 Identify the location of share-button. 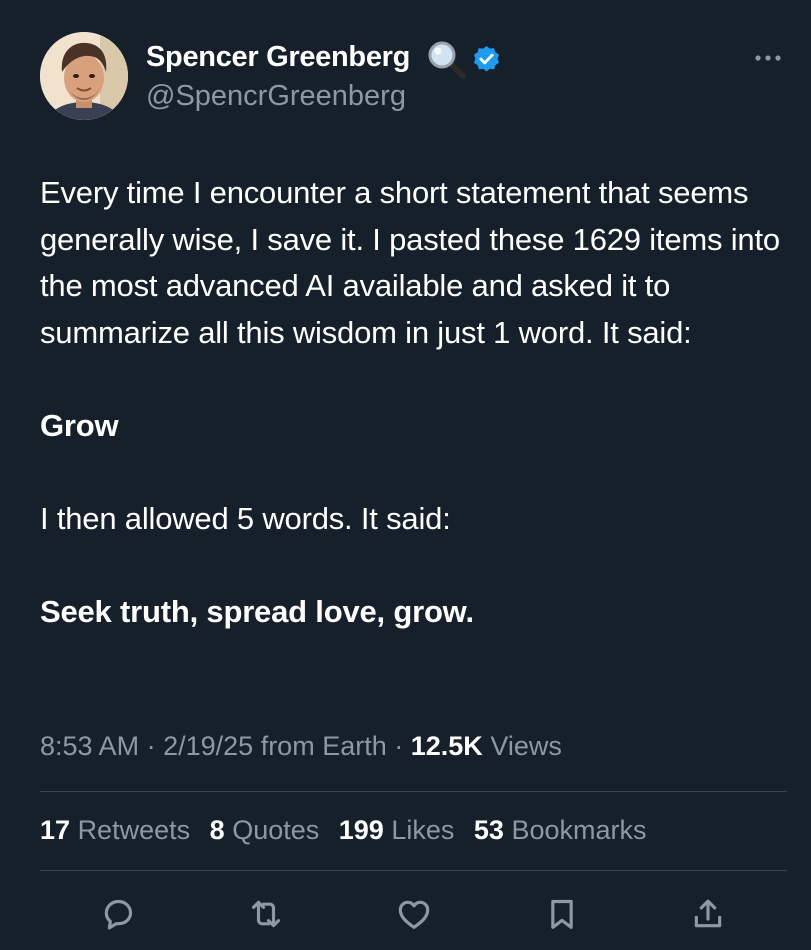
(708, 914).